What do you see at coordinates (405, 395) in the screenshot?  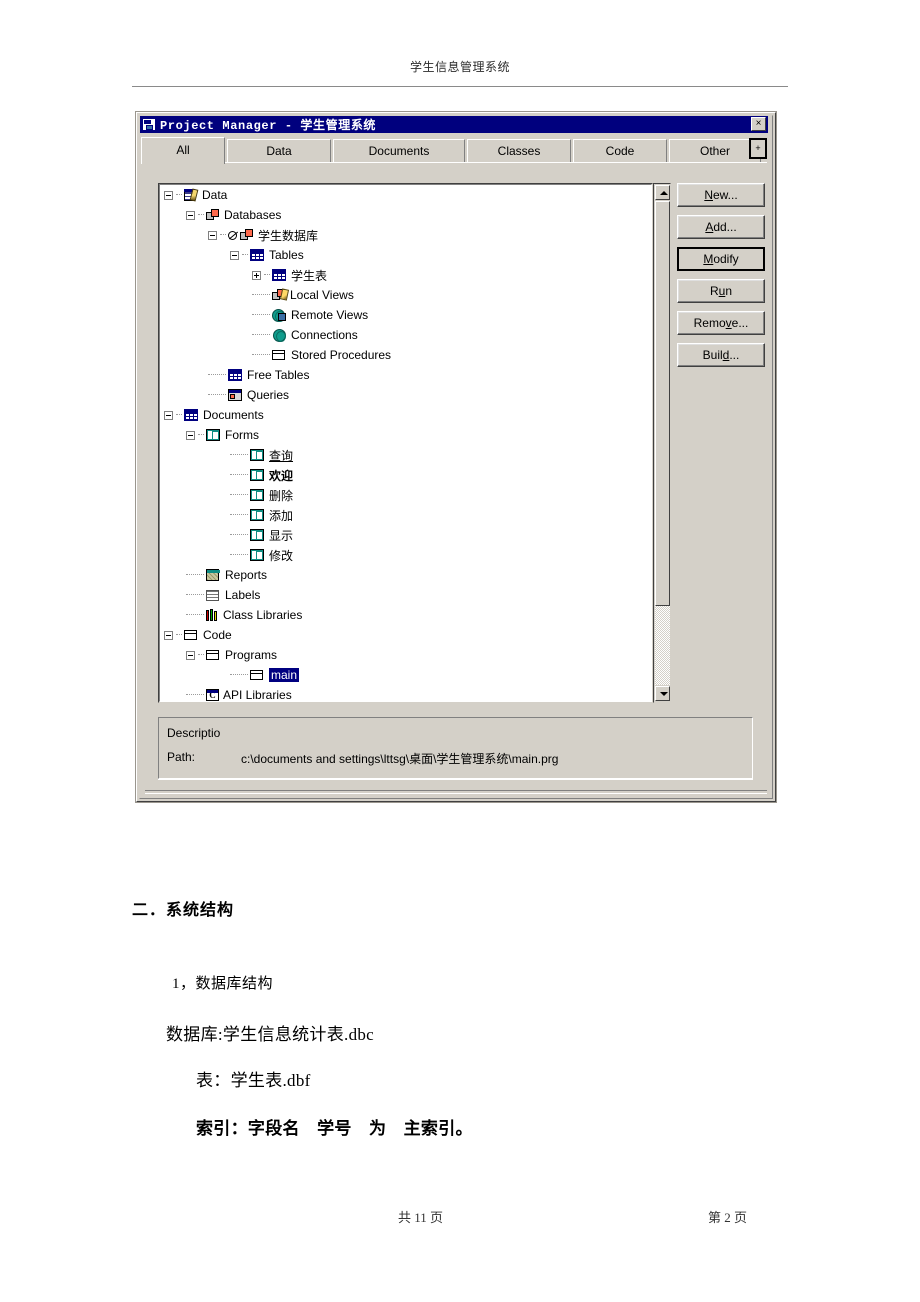 I see `tree-item-Queries: Queries` at bounding box center [405, 395].